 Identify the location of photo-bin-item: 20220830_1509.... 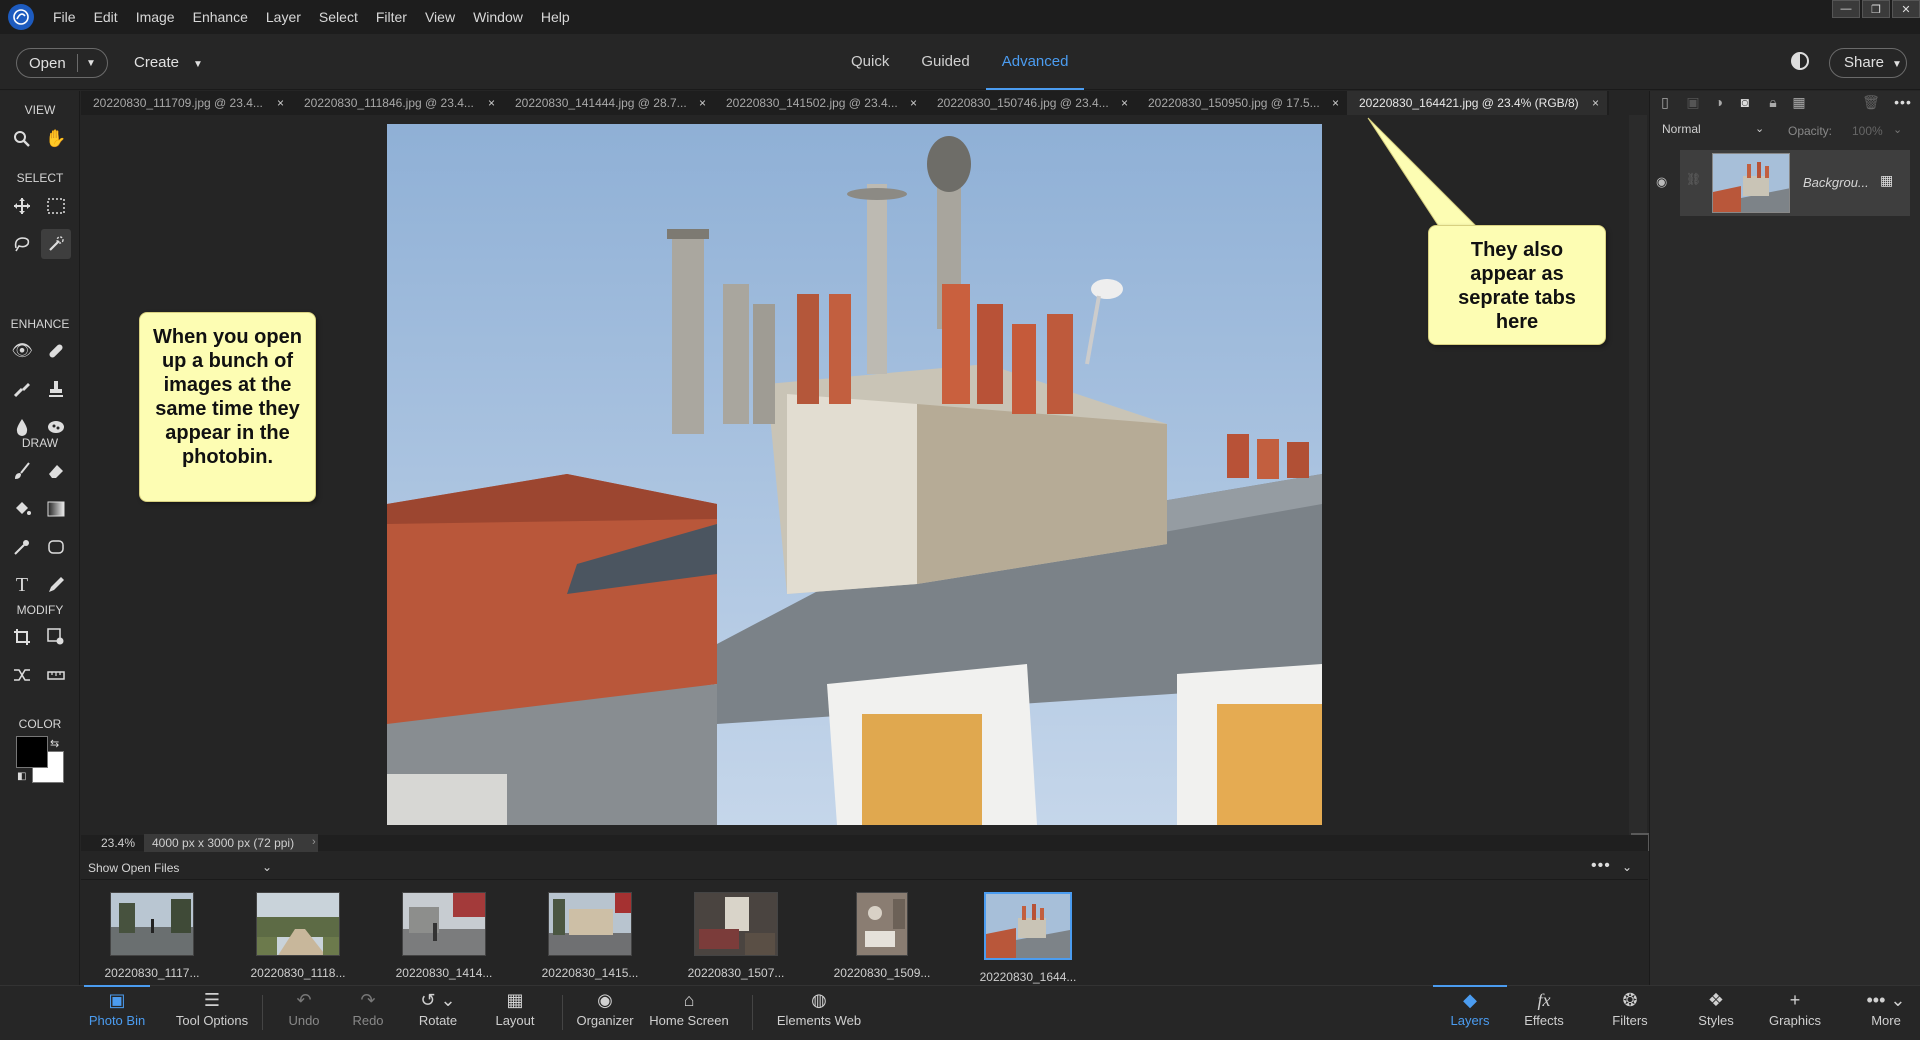
(882, 936).